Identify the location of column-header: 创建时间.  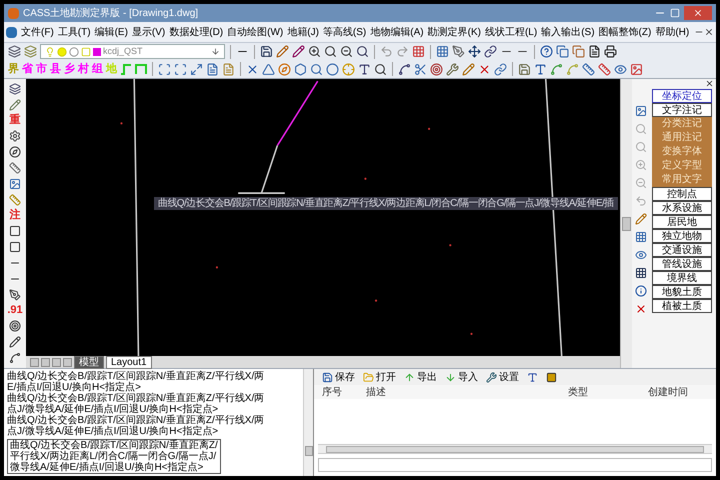
(678, 392).